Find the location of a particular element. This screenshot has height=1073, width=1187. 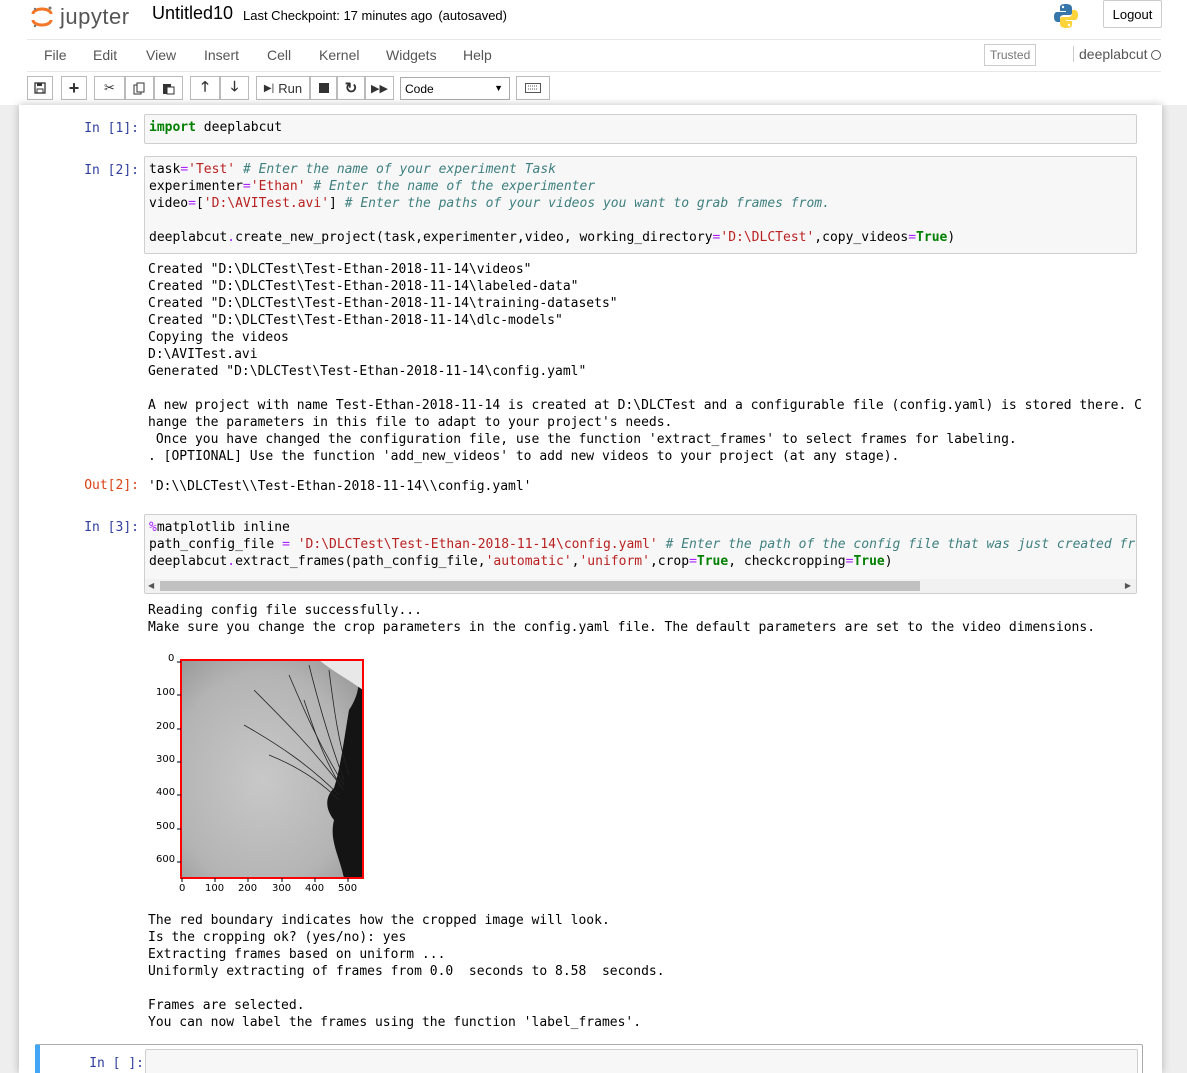

save-button is located at coordinates (40, 88).